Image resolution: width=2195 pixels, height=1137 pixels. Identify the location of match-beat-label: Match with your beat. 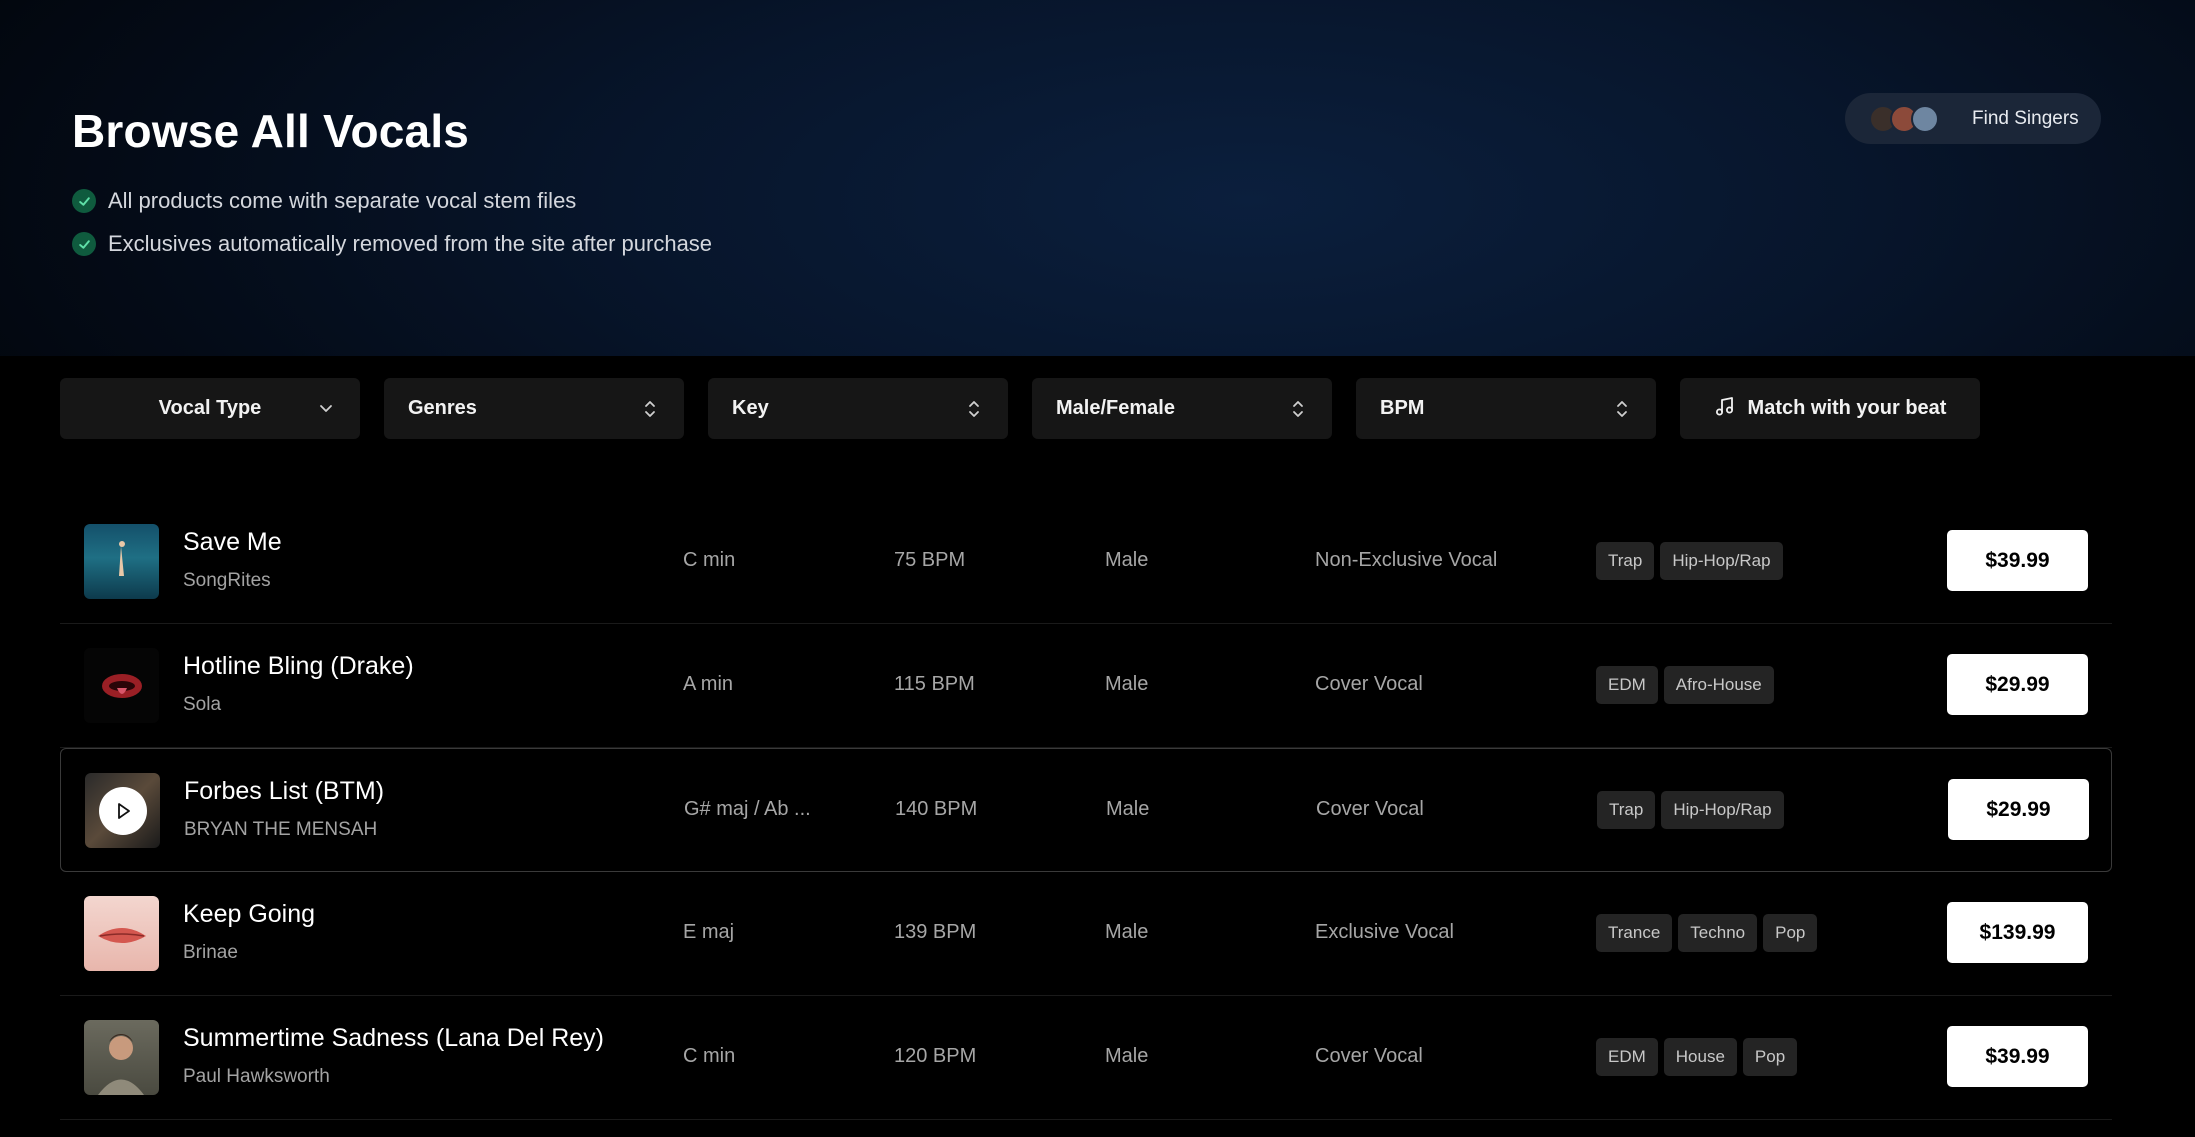
(1847, 408).